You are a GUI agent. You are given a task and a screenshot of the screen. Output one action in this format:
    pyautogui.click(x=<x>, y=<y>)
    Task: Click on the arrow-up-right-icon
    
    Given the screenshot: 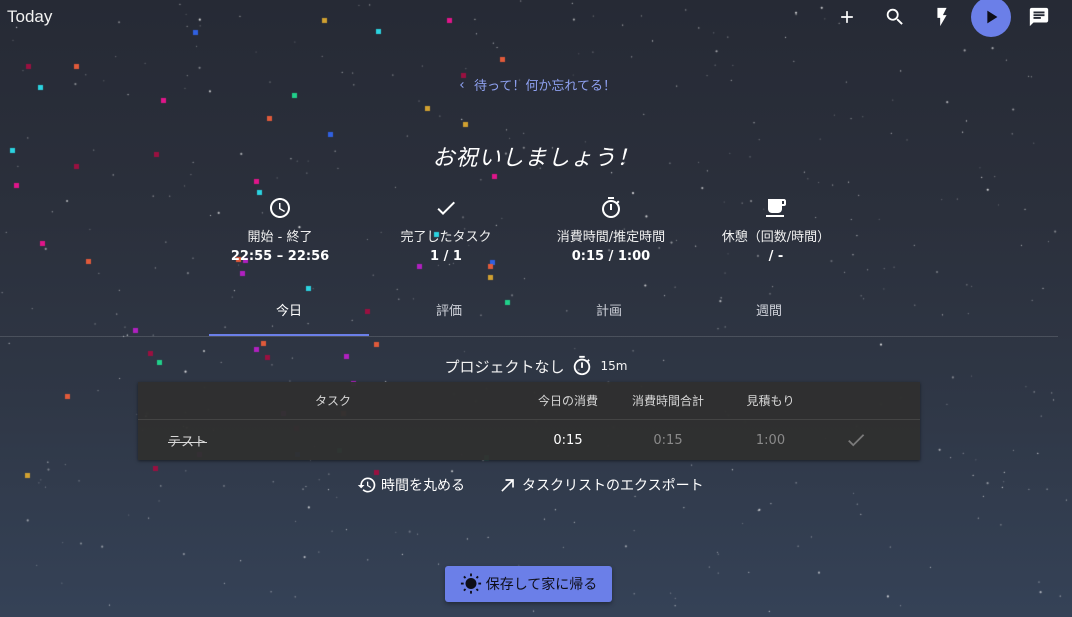 What is the action you would take?
    pyautogui.click(x=507, y=485)
    